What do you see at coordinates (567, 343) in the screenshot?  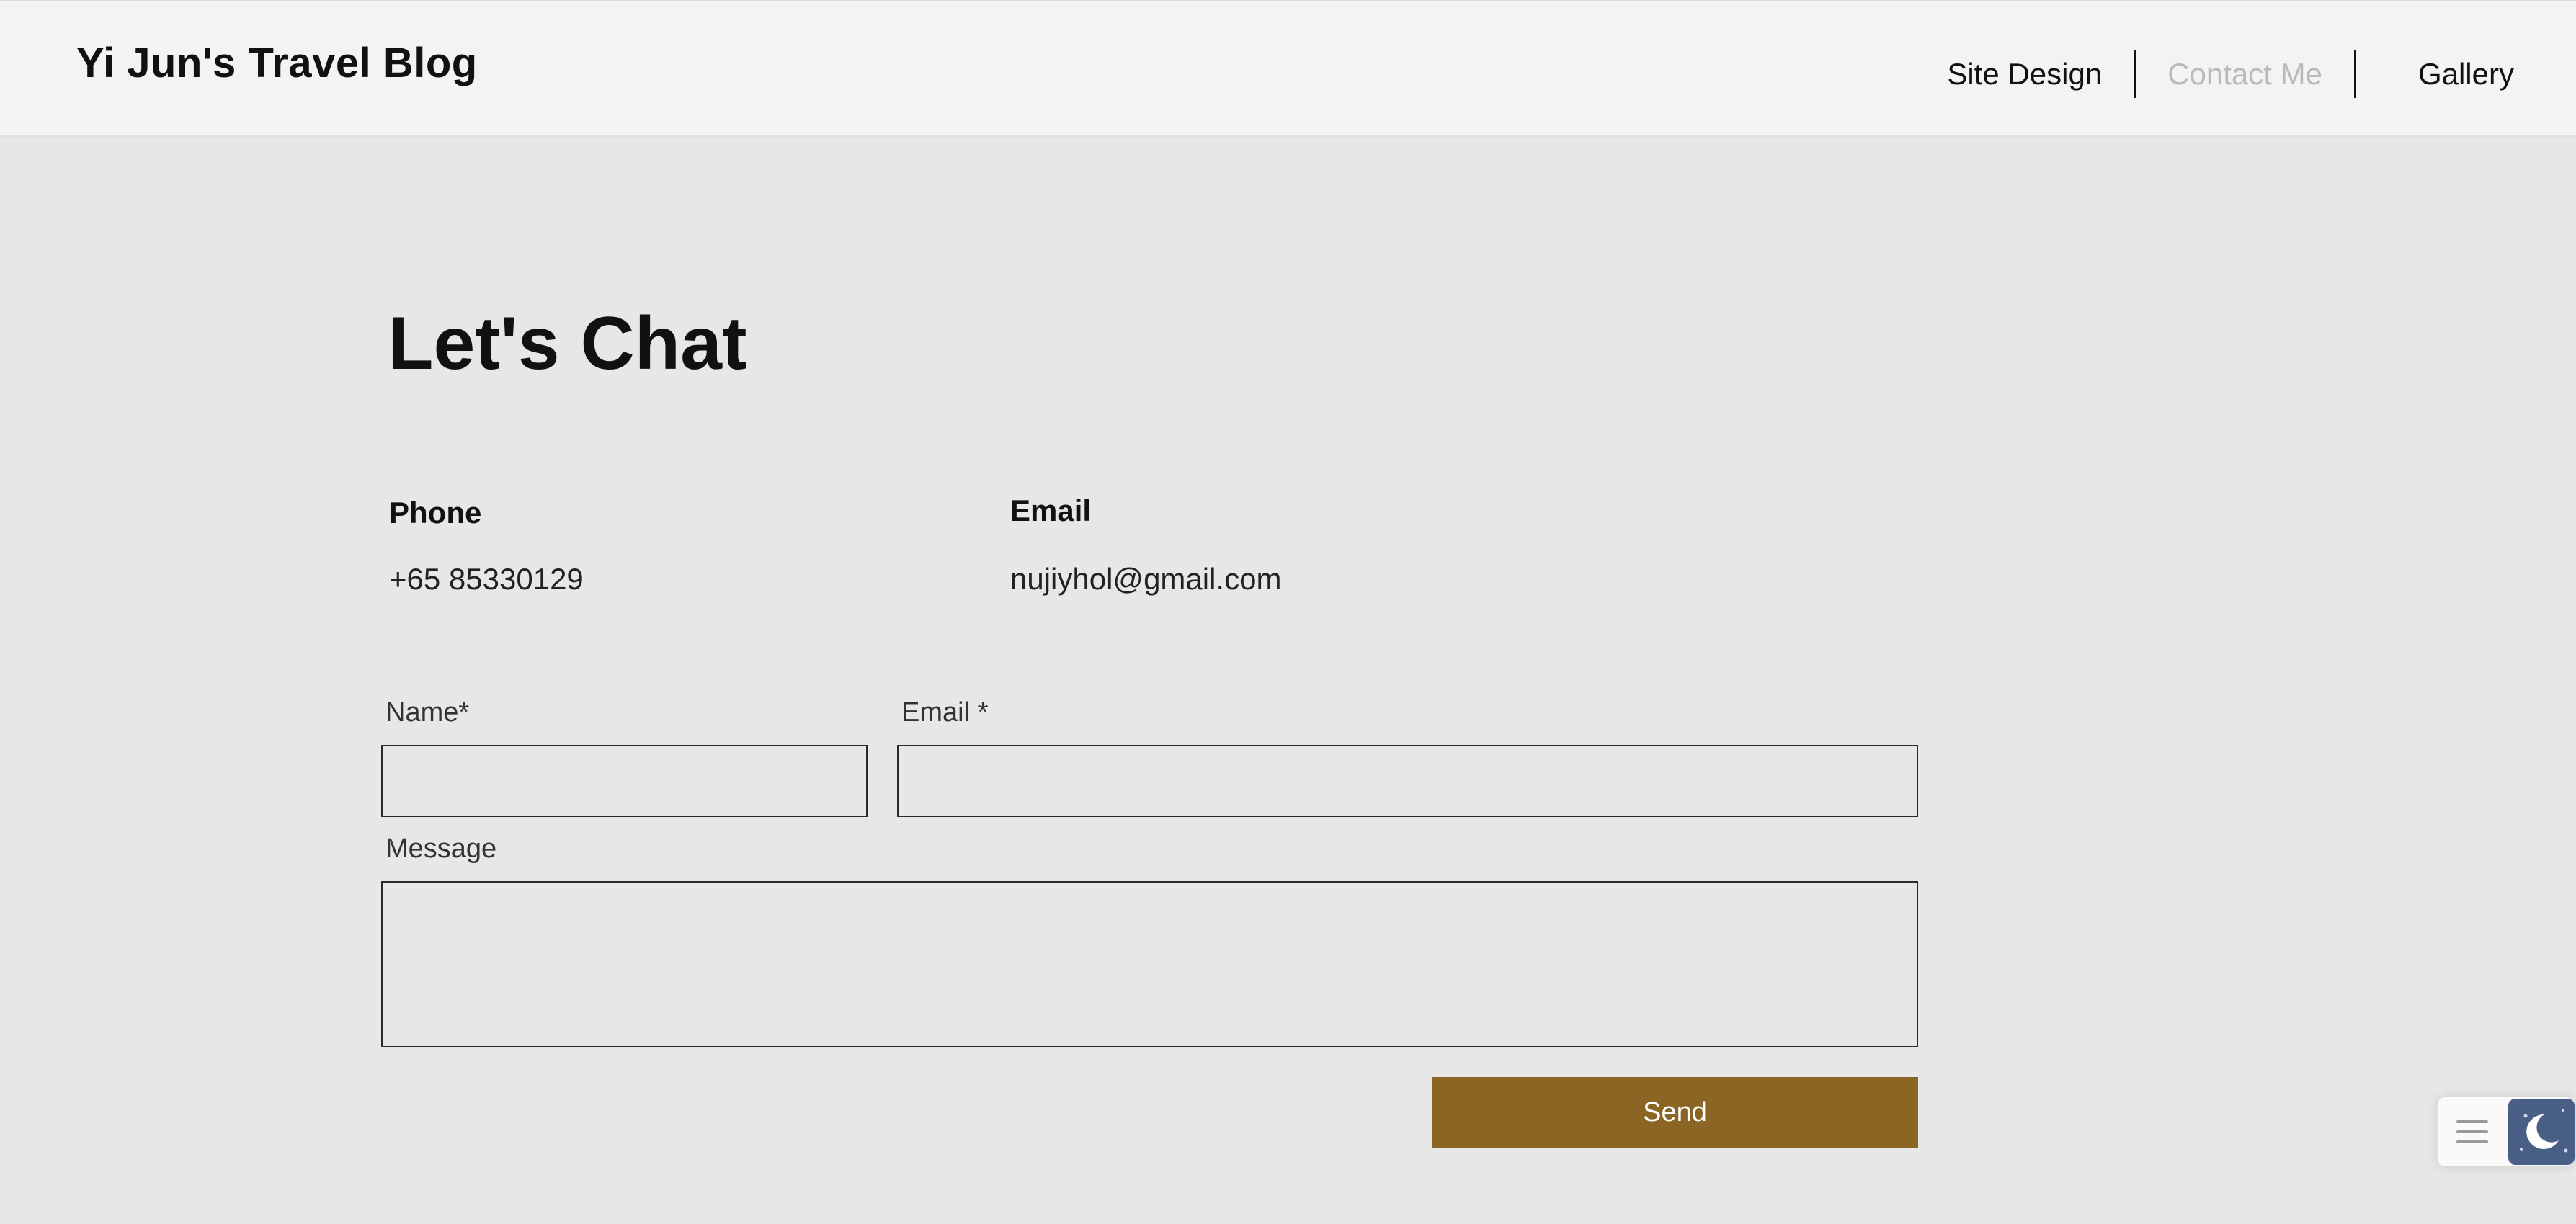 I see `page-title: Let's Chat` at bounding box center [567, 343].